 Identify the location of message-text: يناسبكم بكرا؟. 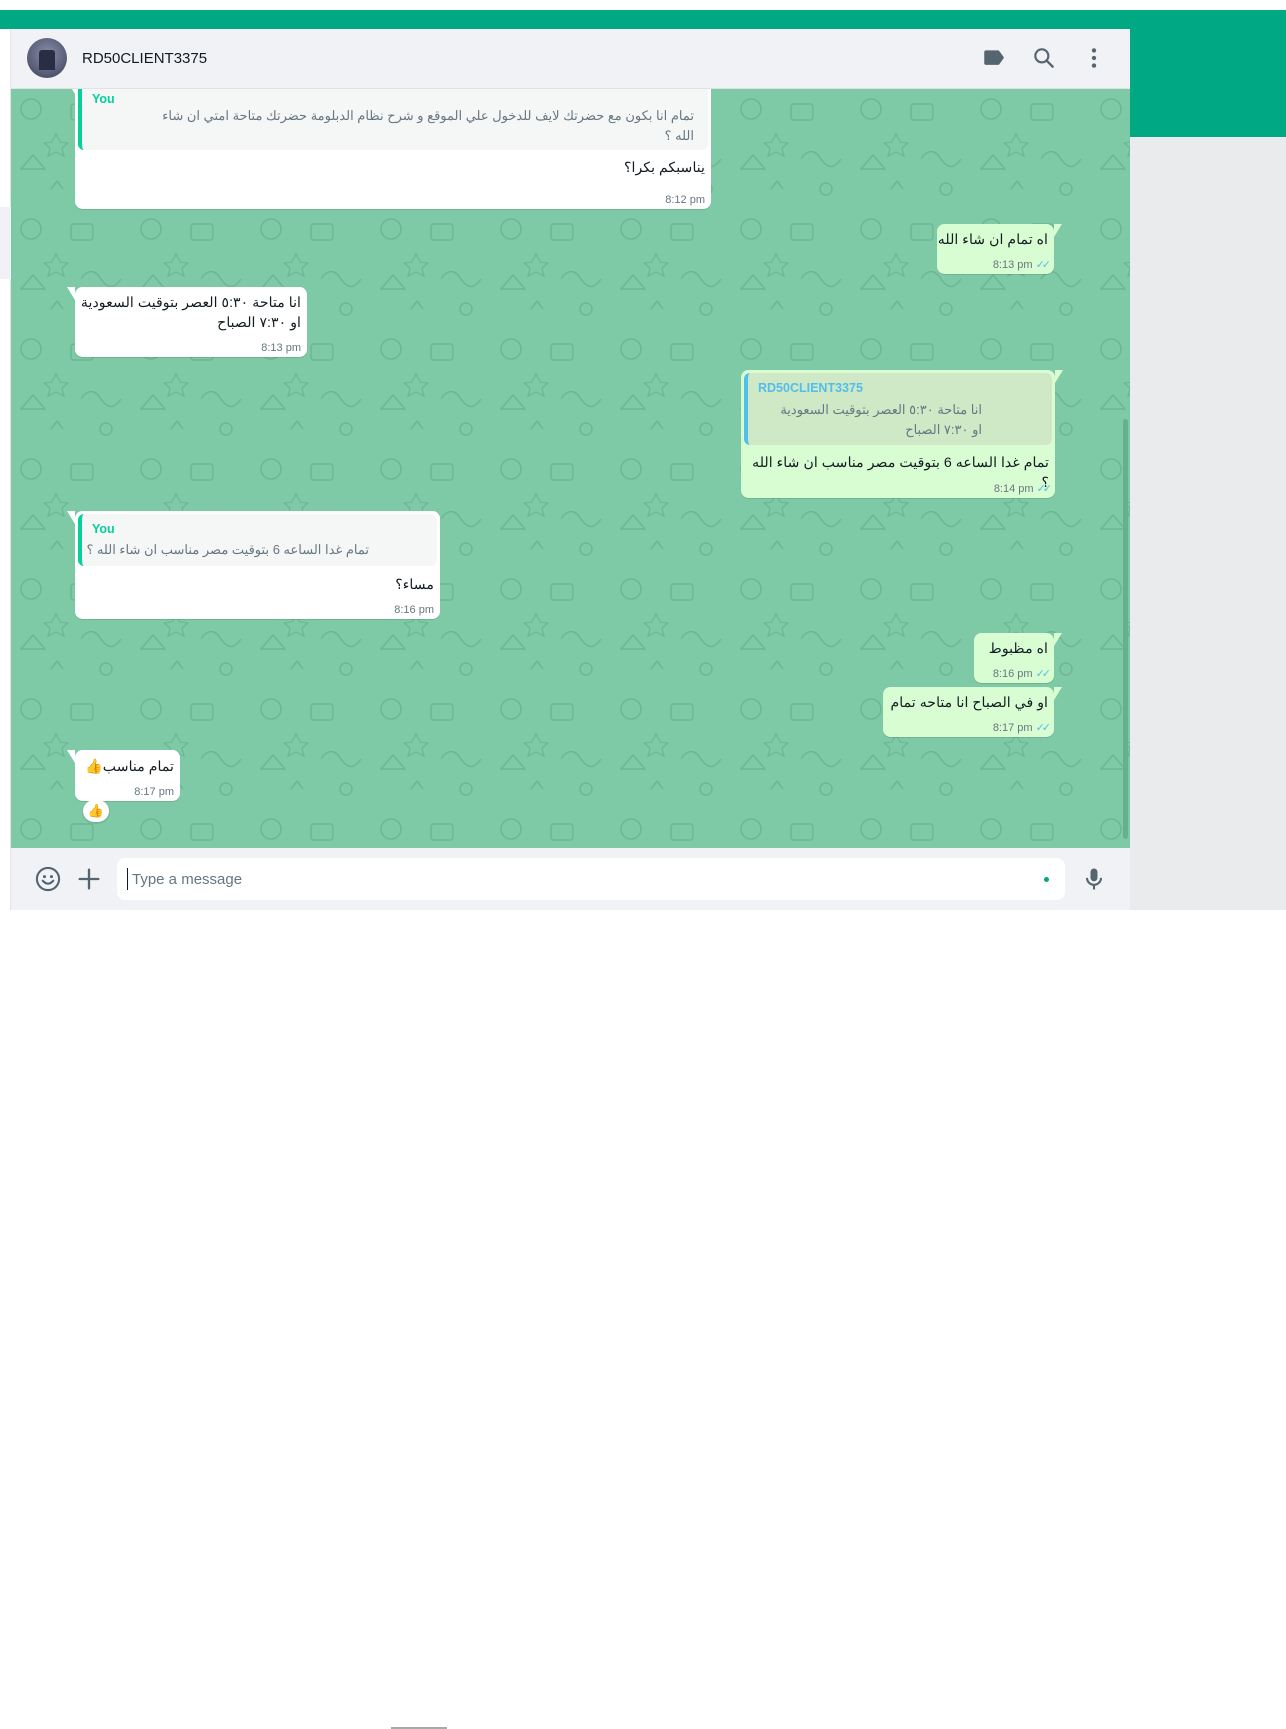
(664, 168).